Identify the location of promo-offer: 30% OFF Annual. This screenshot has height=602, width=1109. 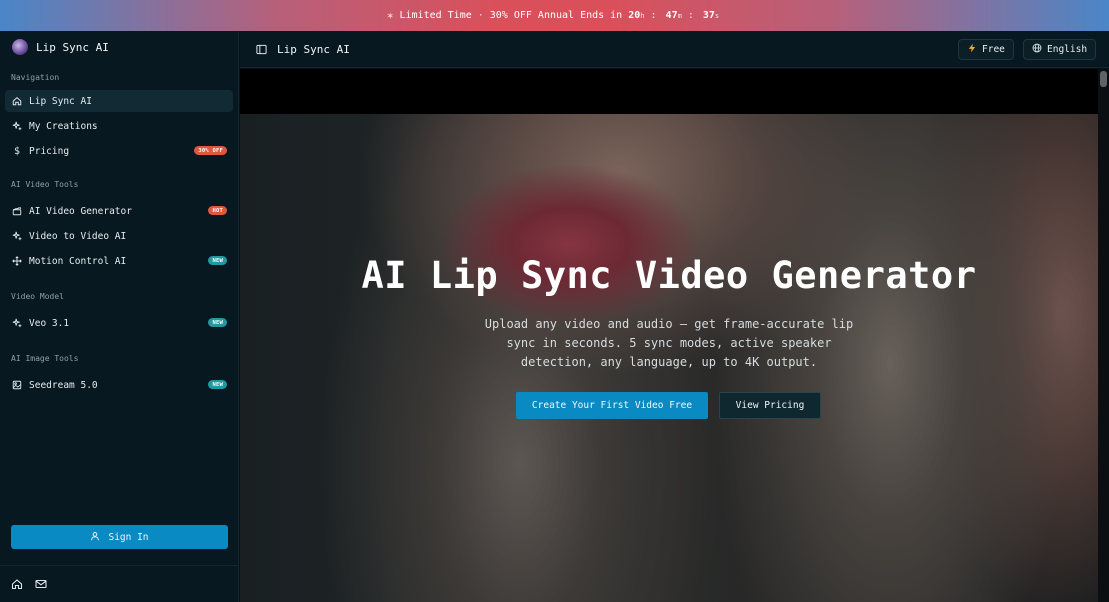
(532, 15).